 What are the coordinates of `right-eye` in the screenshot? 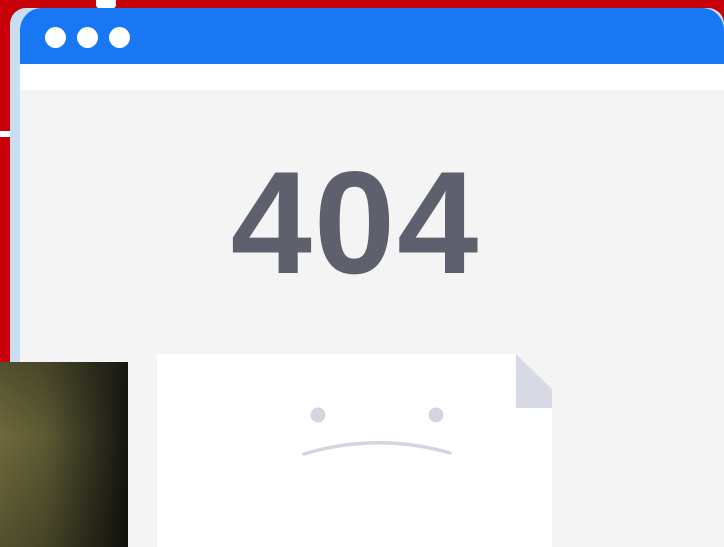 It's located at (436, 415).